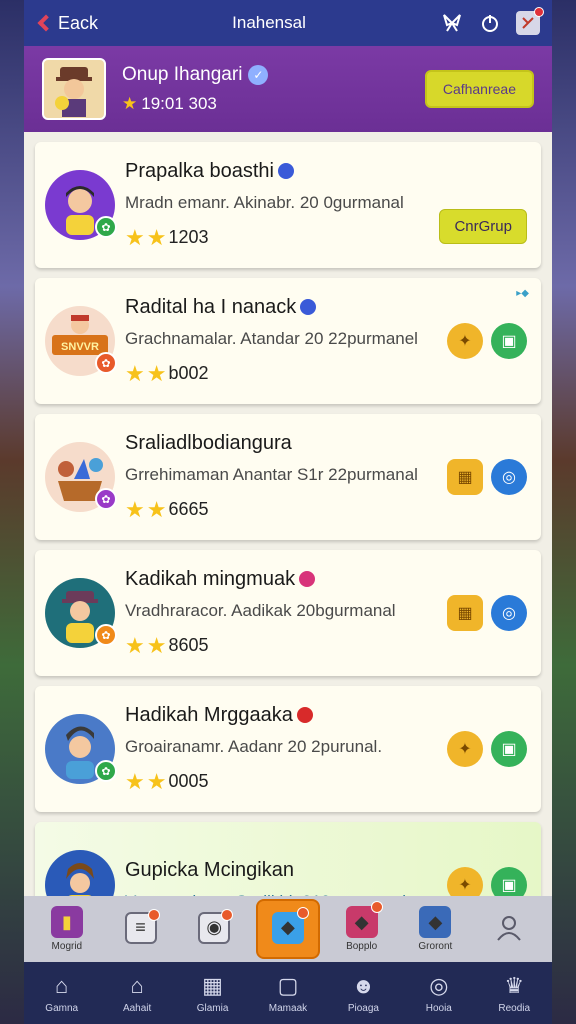 The height and width of the screenshot is (1024, 576). Describe the element at coordinates (328, 782) in the screenshot. I see `member-stars: ★ ★ 0005` at that location.